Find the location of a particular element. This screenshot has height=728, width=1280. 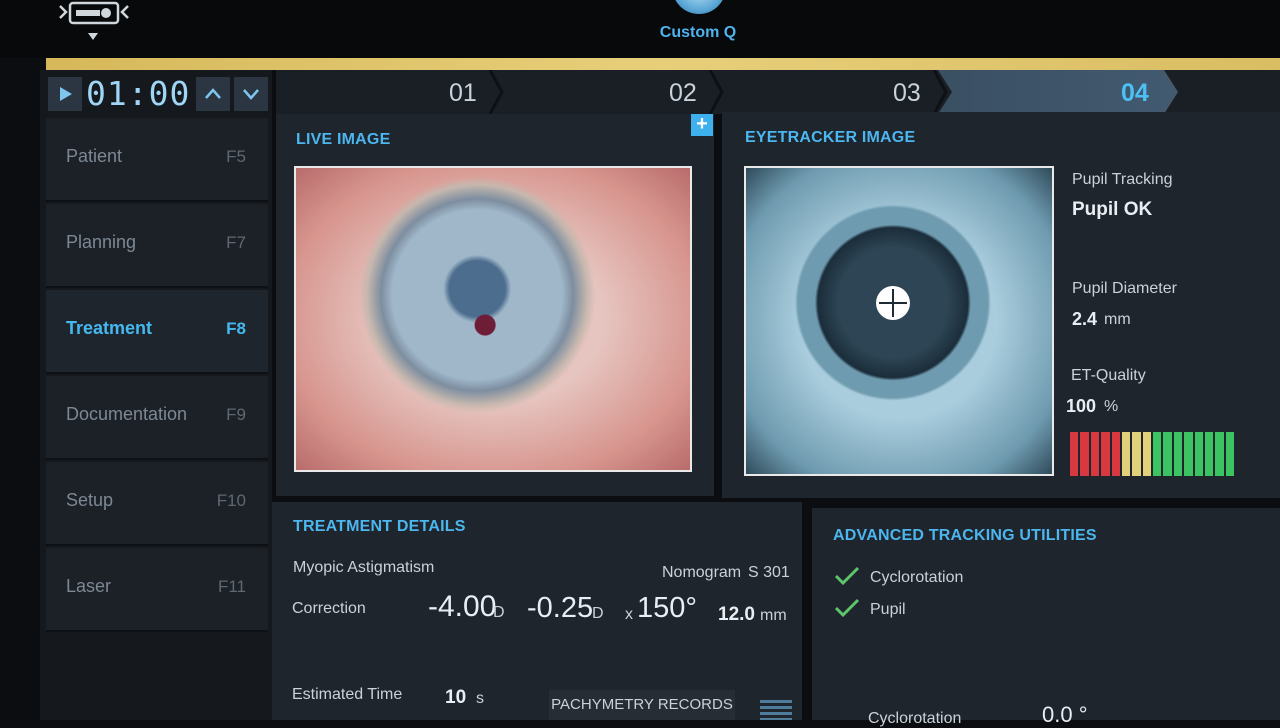

nav-label: Laser is located at coordinates (89, 586).